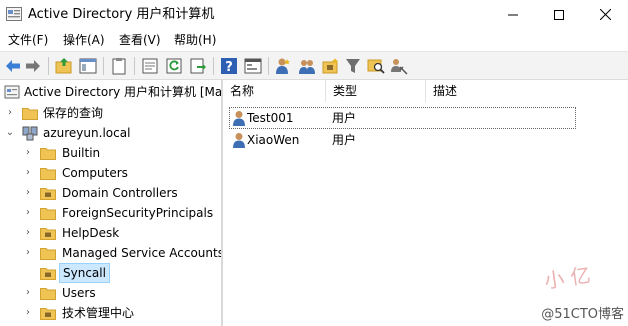 The image size is (628, 326). What do you see at coordinates (33, 66) in the screenshot?
I see `forward-arrow-icon` at bounding box center [33, 66].